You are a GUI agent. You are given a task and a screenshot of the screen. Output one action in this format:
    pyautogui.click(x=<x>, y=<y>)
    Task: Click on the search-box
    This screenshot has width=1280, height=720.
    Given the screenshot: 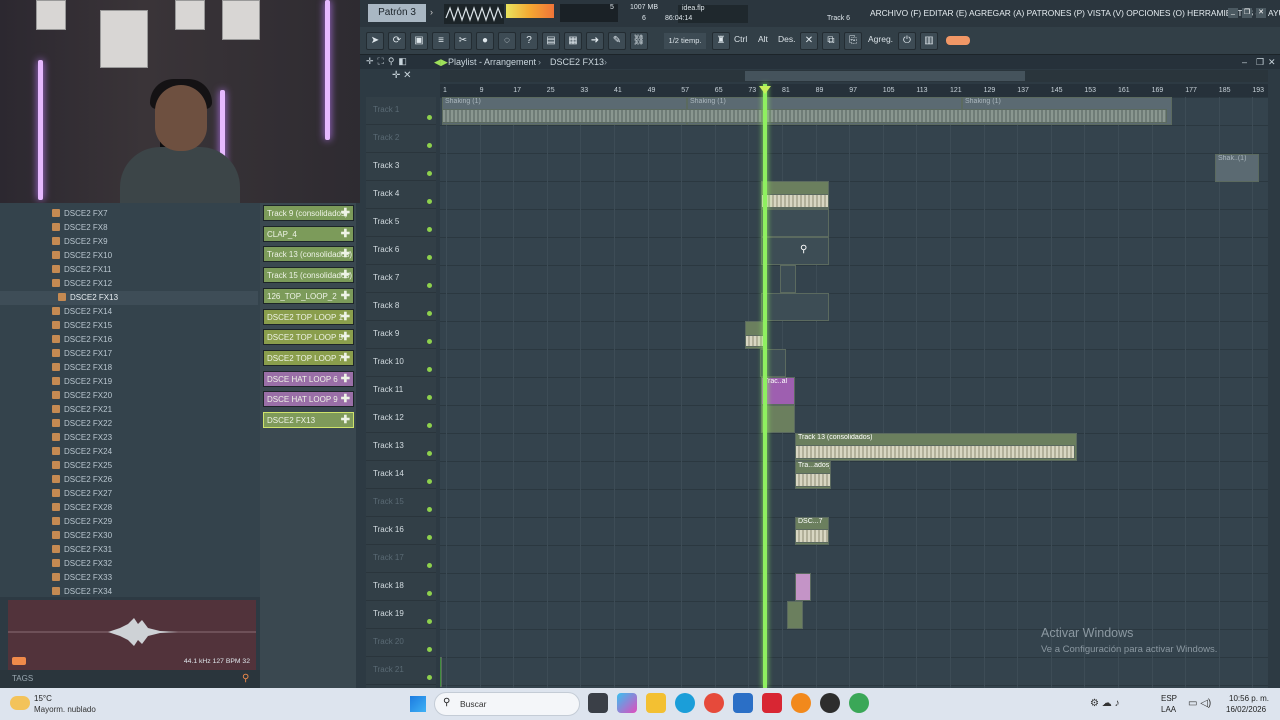 What is the action you would take?
    pyautogui.click(x=507, y=704)
    